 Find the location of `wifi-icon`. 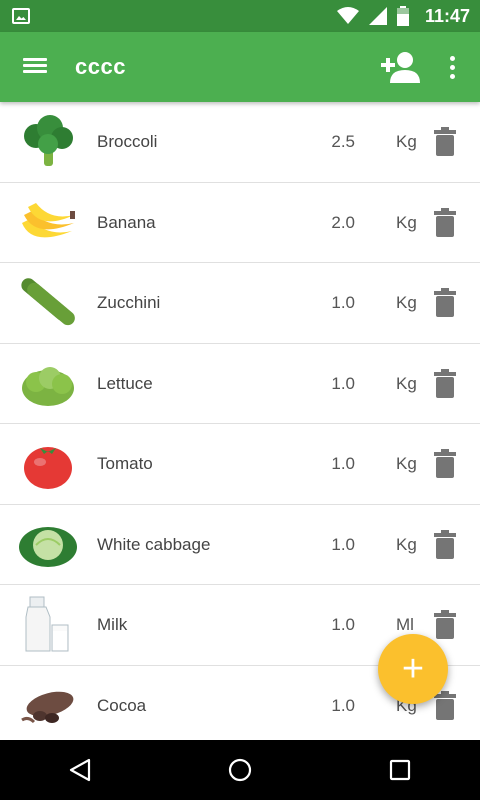

wifi-icon is located at coordinates (347, 15).